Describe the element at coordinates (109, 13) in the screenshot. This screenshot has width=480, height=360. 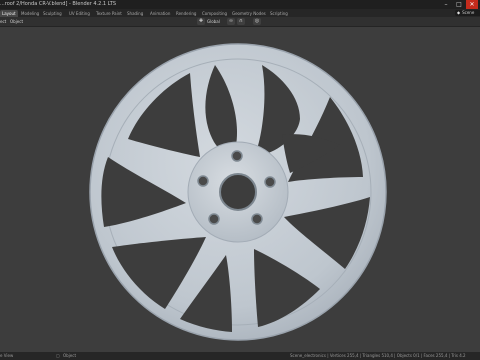
I see `tab-texture-paint: Texture Paint` at that location.